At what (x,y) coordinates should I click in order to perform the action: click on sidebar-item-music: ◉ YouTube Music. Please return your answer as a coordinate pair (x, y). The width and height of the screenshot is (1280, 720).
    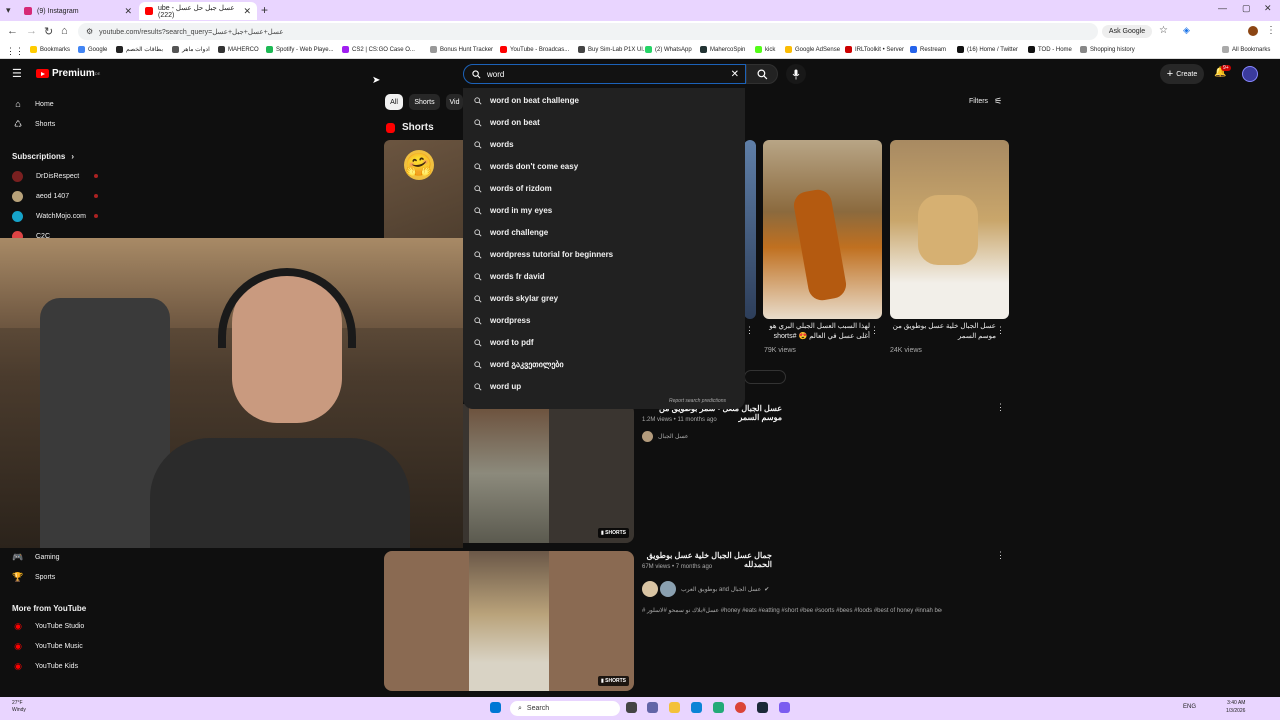
    Looking at the image, I should click on (47, 646).